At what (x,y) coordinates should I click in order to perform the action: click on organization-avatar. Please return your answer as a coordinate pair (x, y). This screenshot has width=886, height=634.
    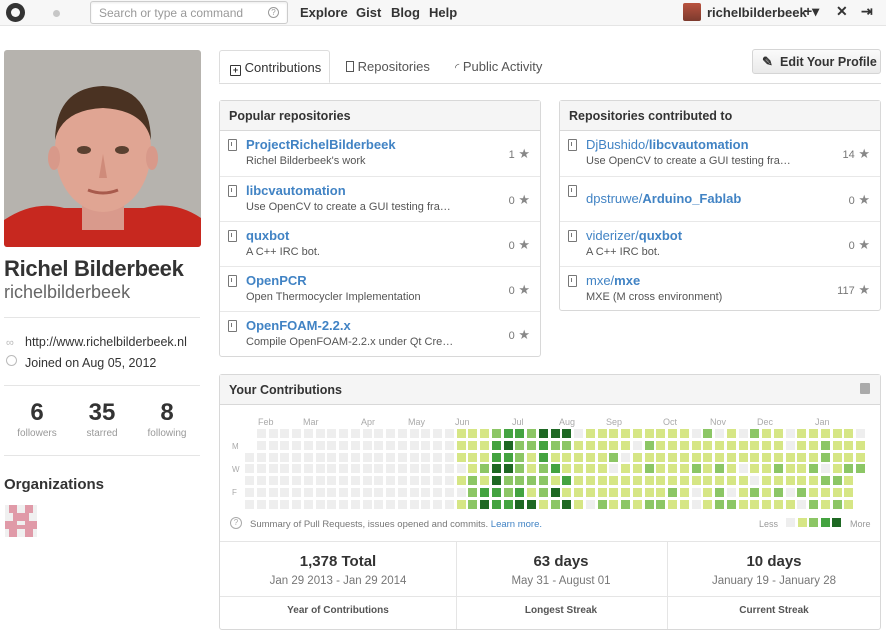
    Looking at the image, I should click on (21, 521).